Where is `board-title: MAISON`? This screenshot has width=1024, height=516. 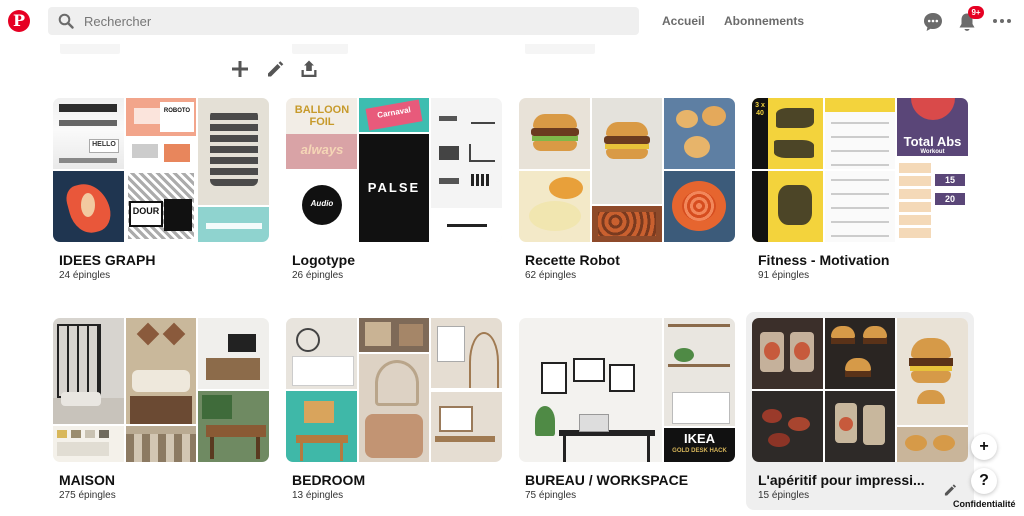 board-title: MAISON is located at coordinates (87, 480).